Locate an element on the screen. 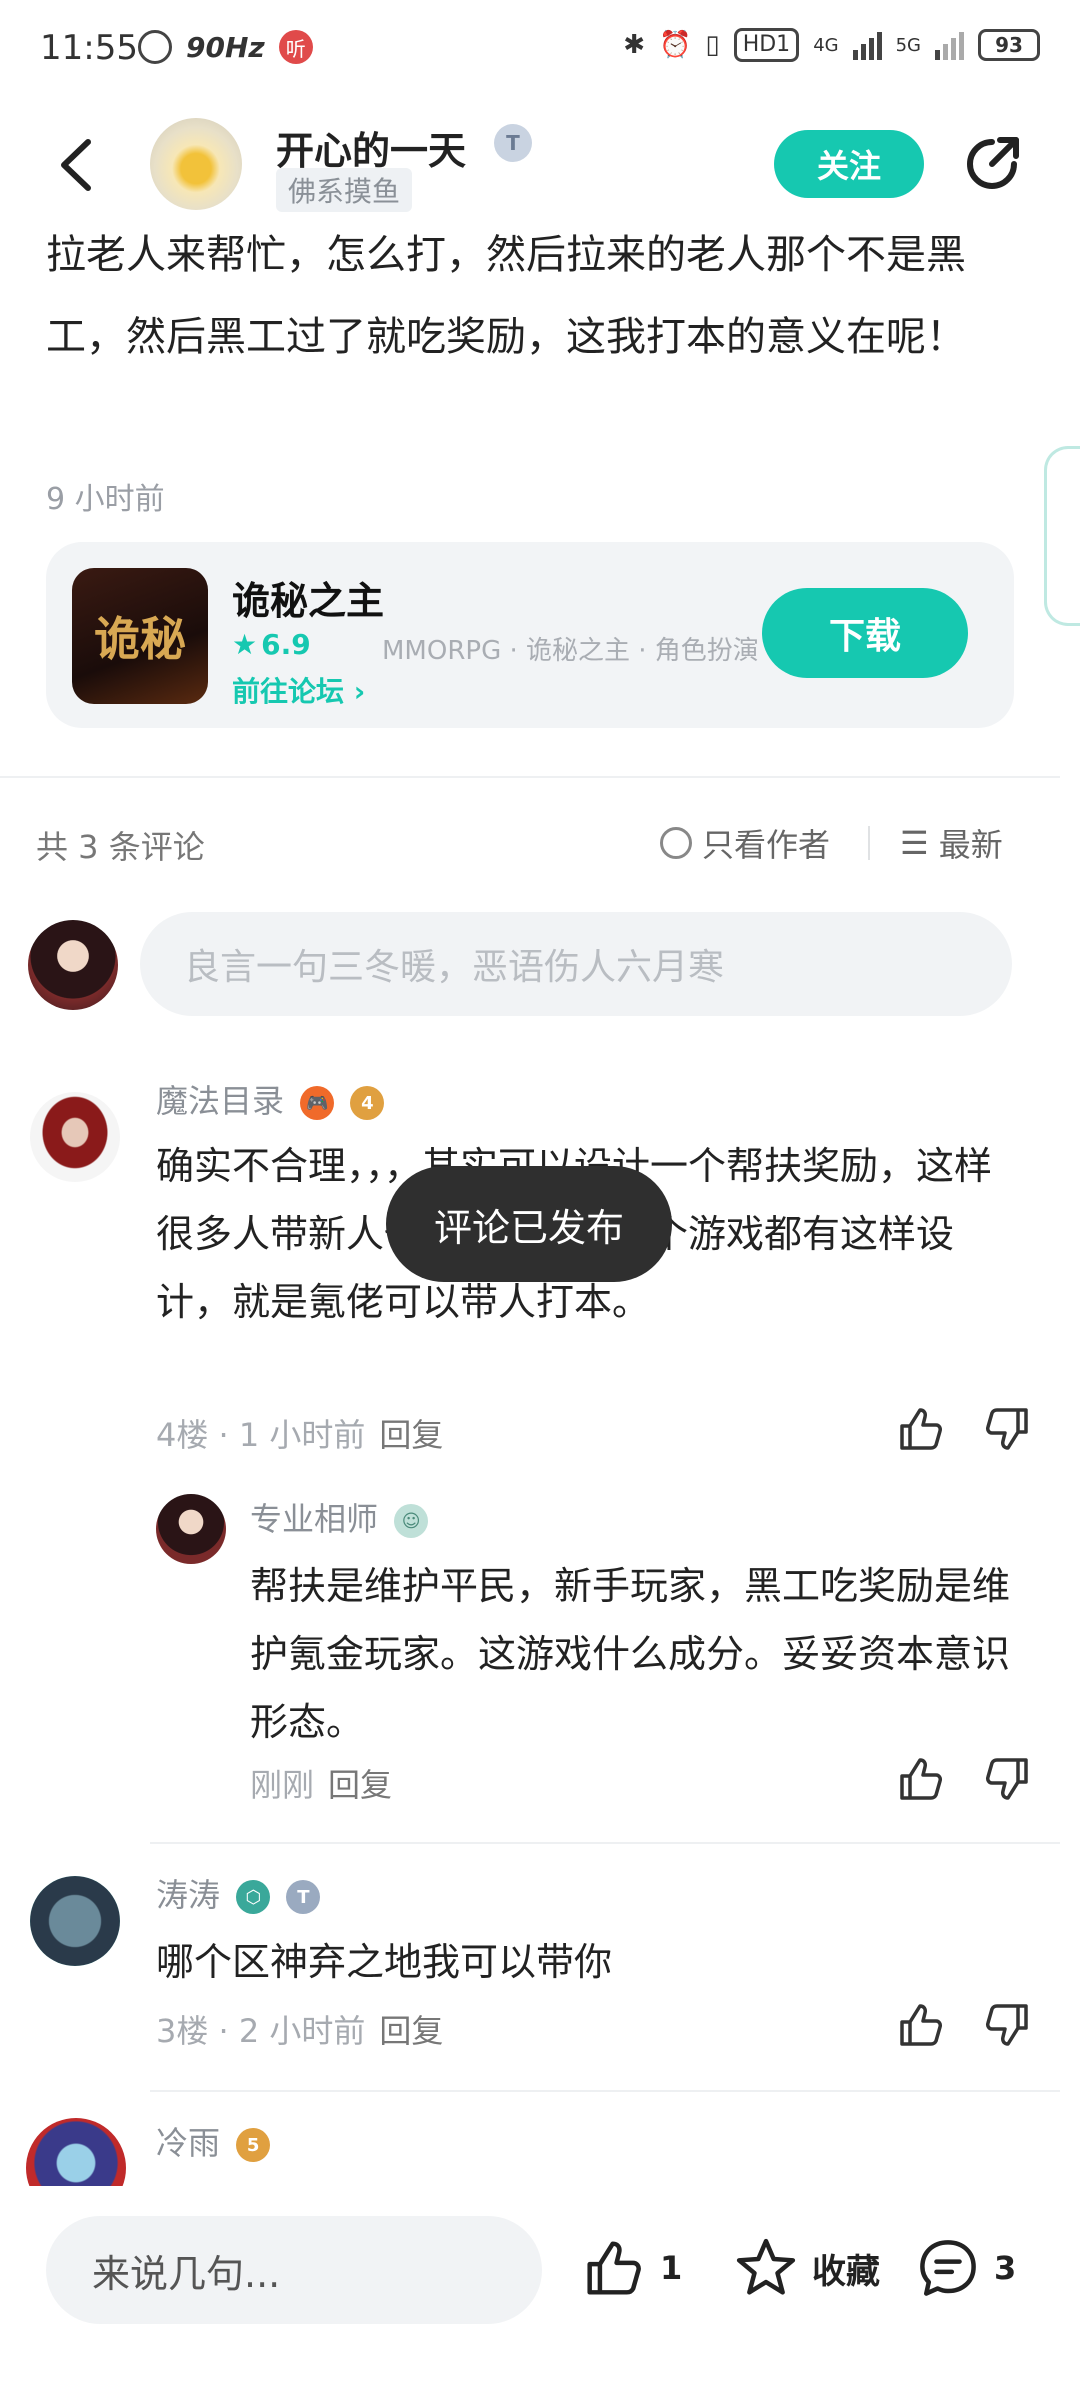 Image resolution: width=1080 pixels, height=2400 pixels. comment-meta: 3楼 · 2 小时前 回复 is located at coordinates (300, 2031).